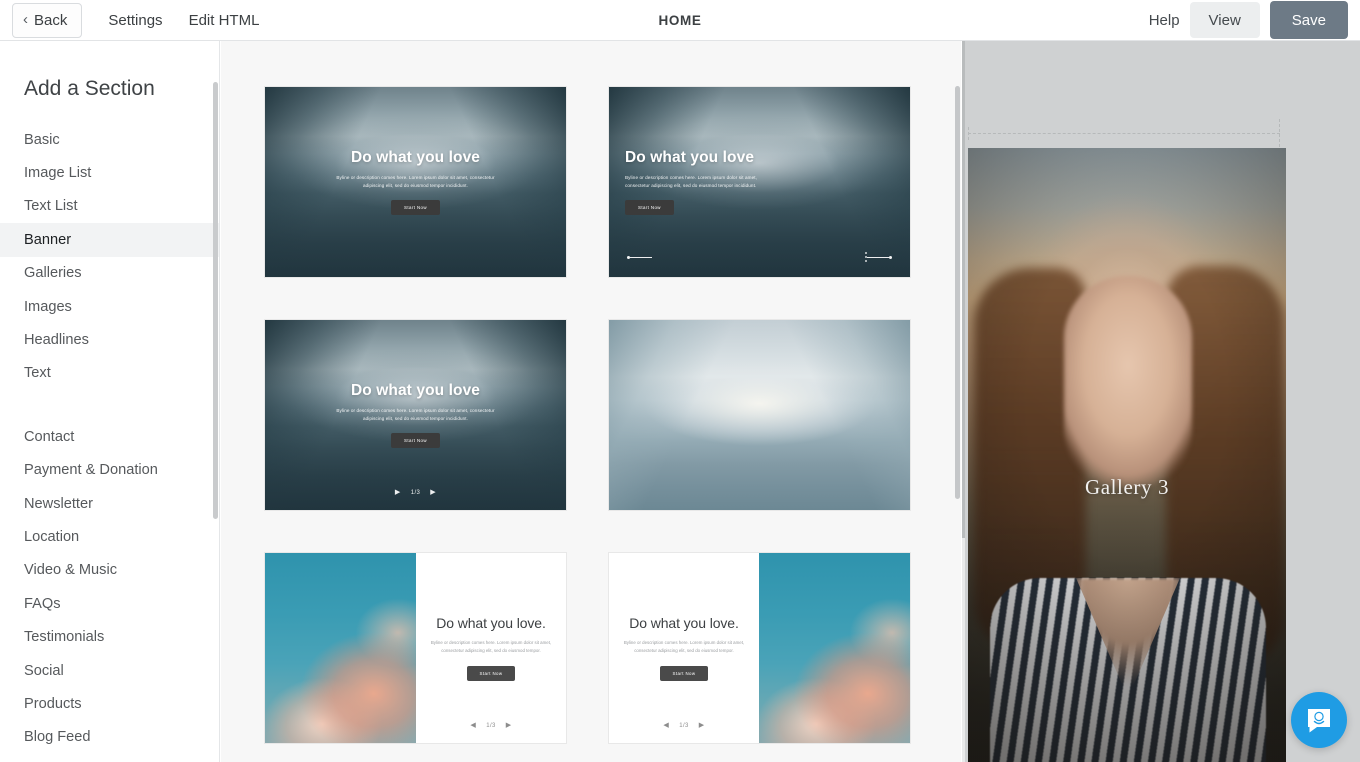 The height and width of the screenshot is (762, 1360). Describe the element at coordinates (53, 703) in the screenshot. I see `sidebar-item-label: Products` at that location.